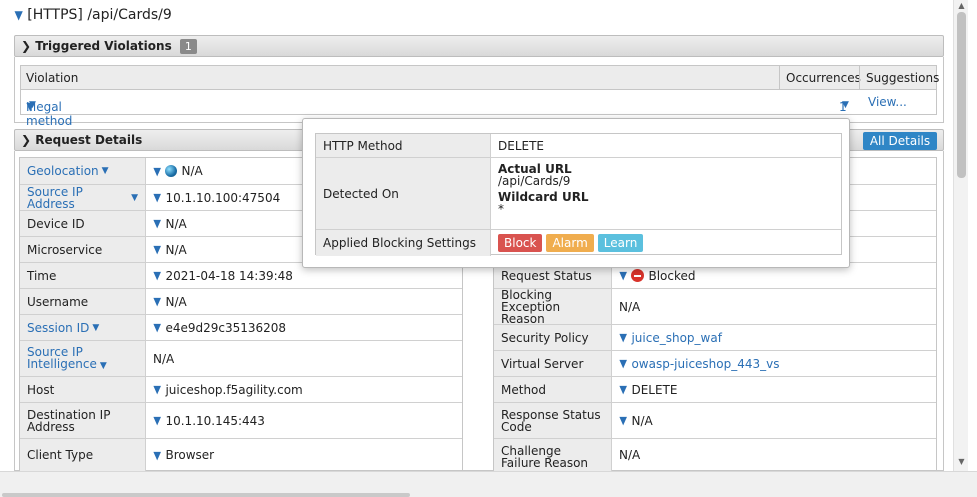  What do you see at coordinates (902, 78) in the screenshot?
I see `column-header-suggestions: Suggestions` at bounding box center [902, 78].